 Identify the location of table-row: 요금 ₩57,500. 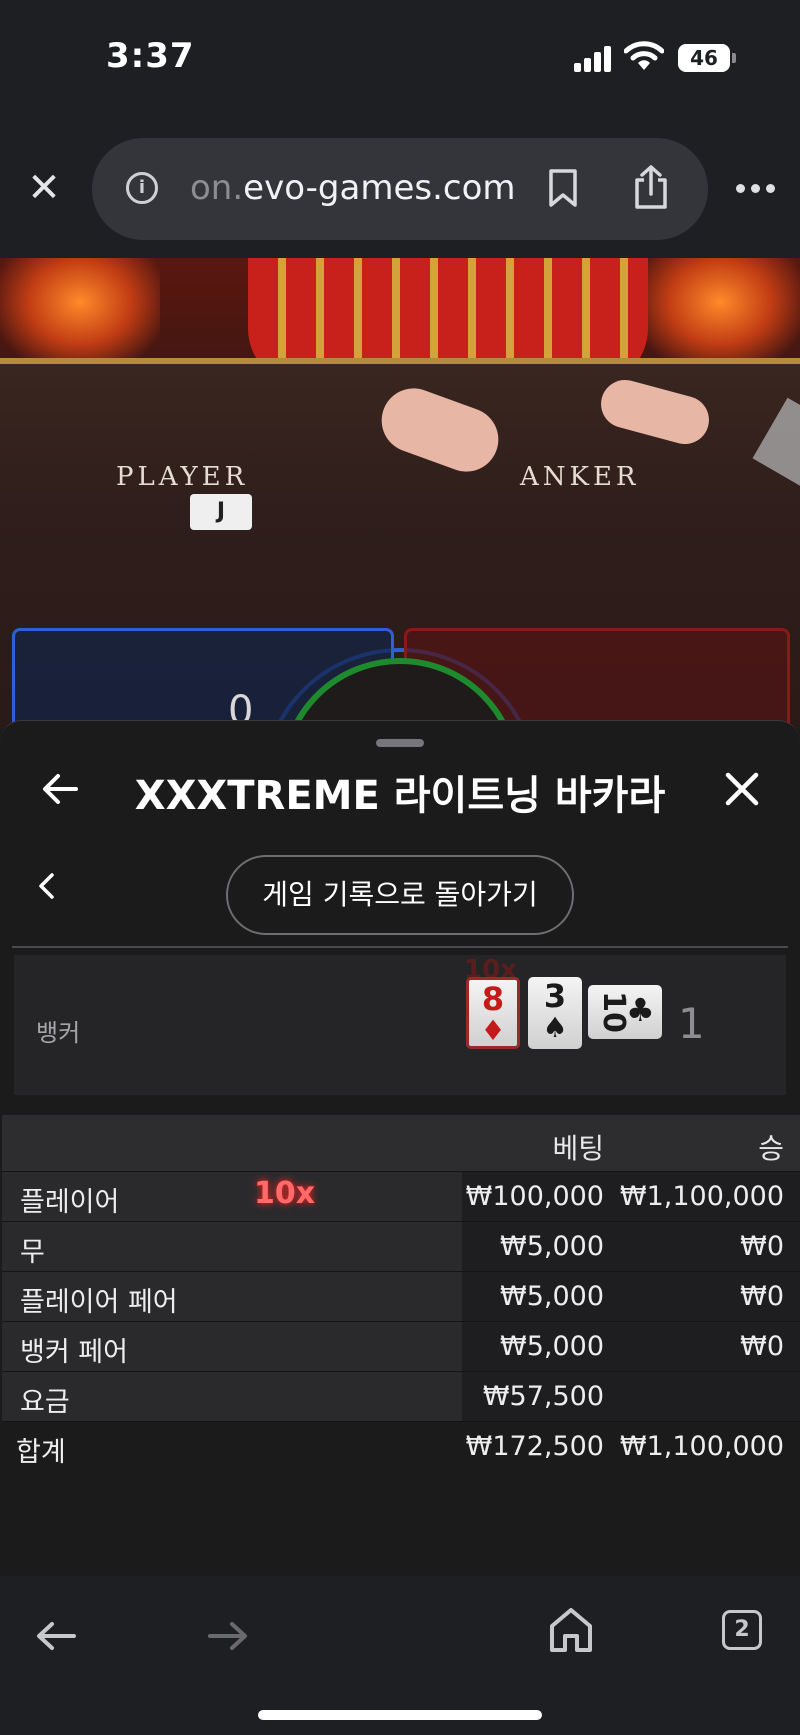
(401, 1396).